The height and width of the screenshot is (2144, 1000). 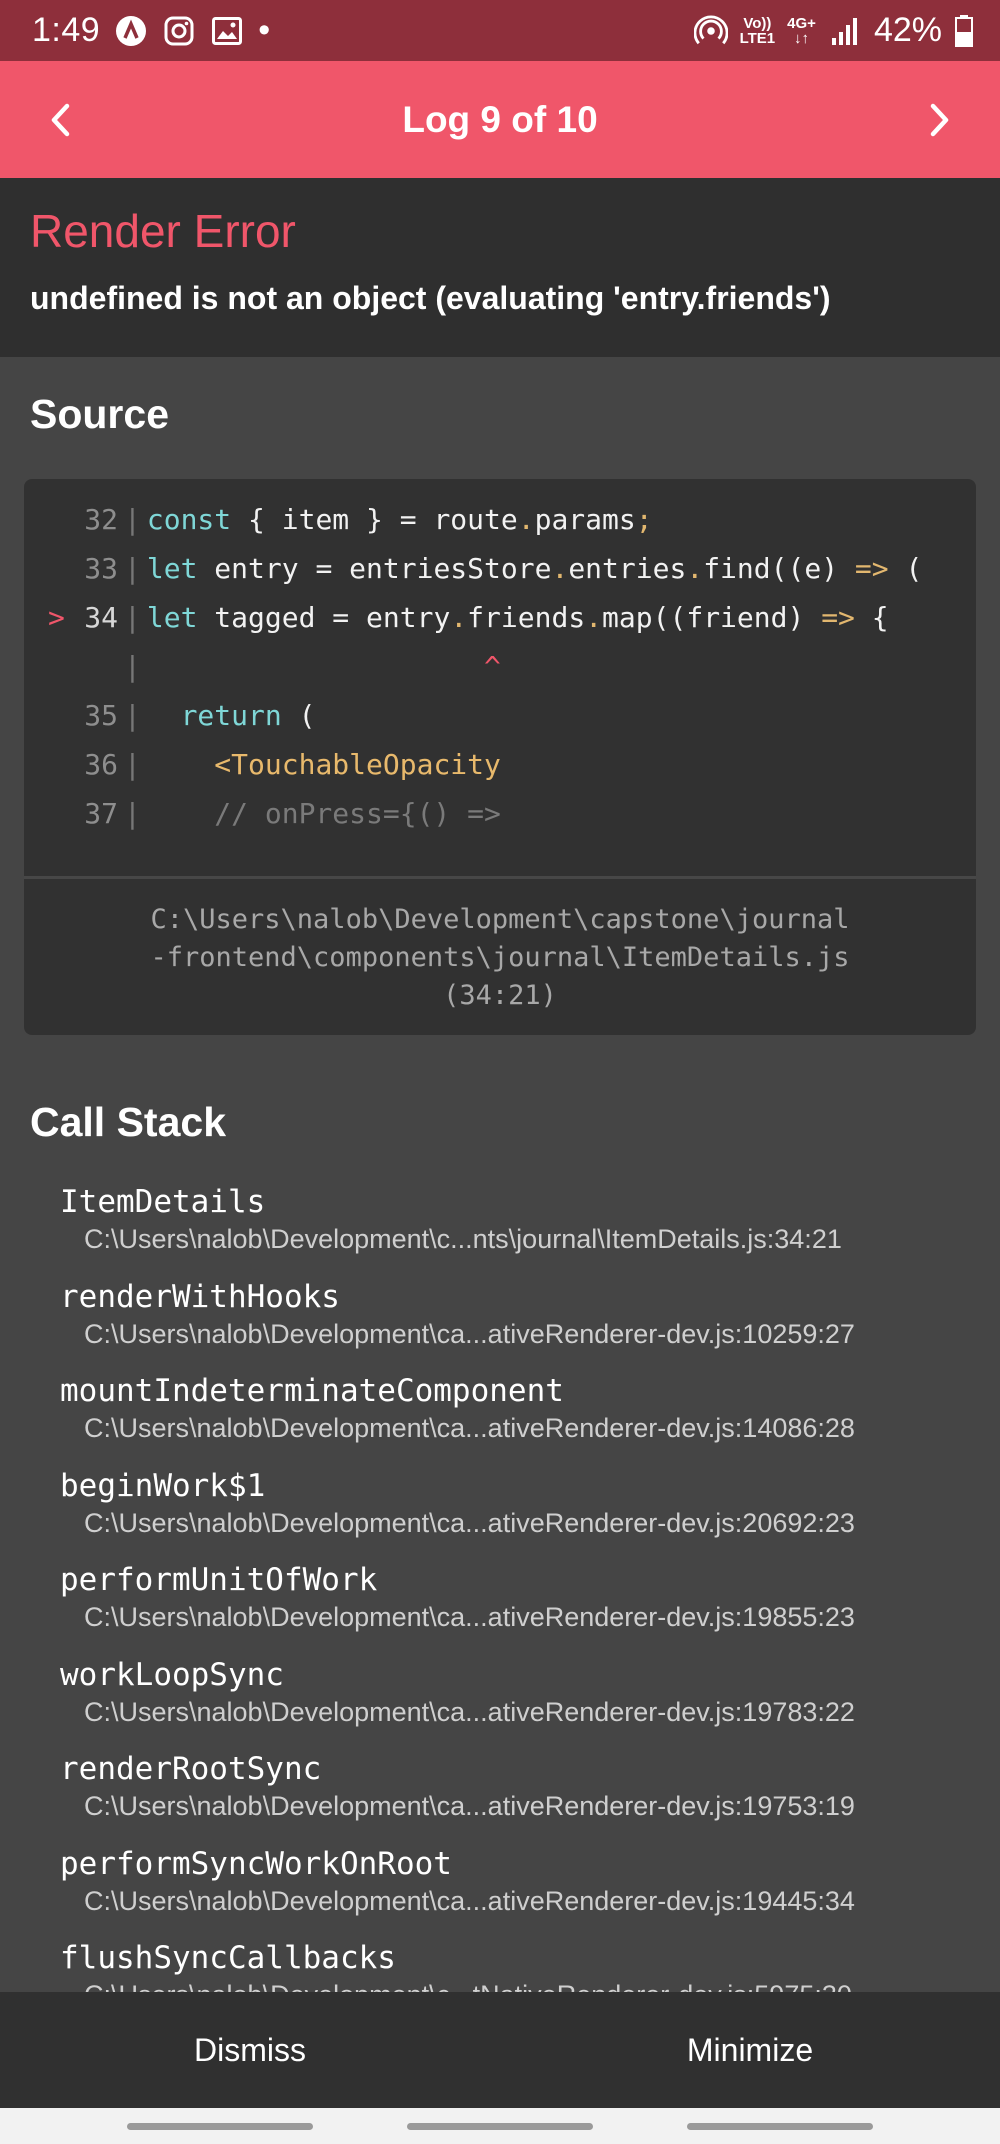 I want to click on frame-function: flushSyncCallbacks, so click(x=228, y=1958).